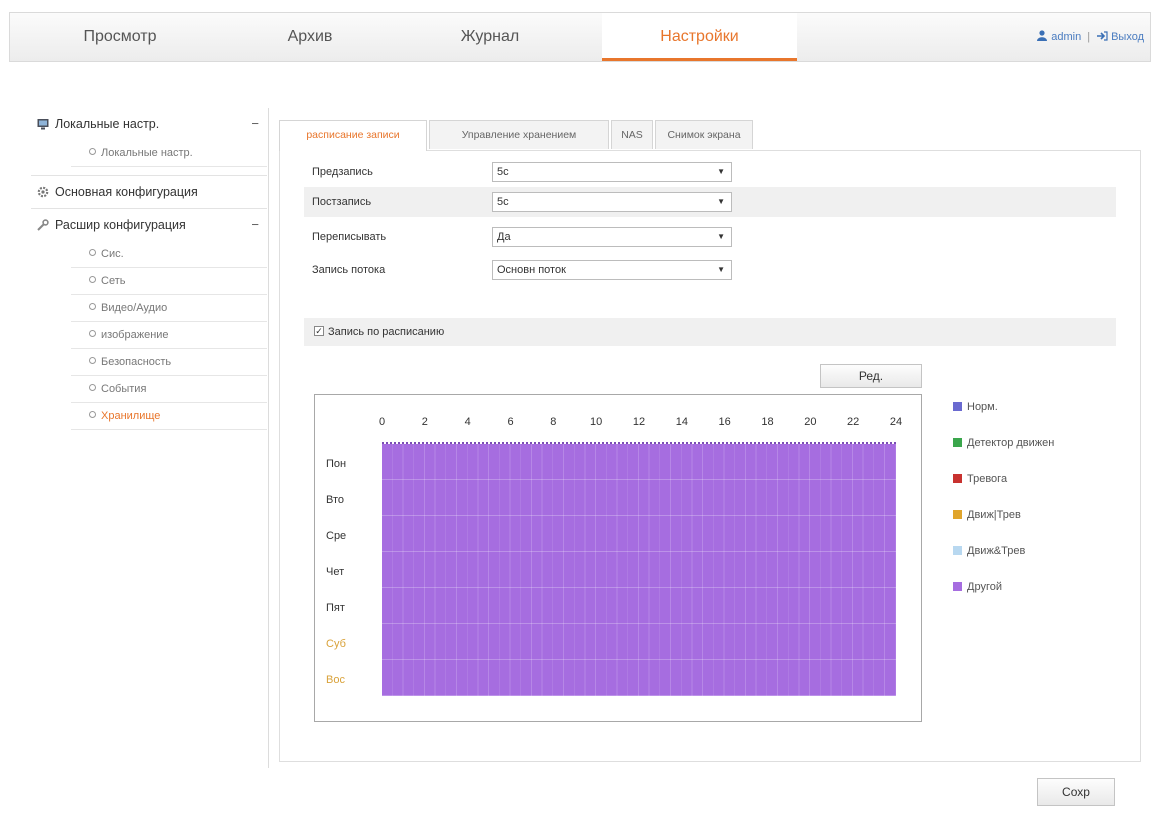  Describe the element at coordinates (349, 237) in the screenshot. I see `overwrite-label: Переписывать` at that location.